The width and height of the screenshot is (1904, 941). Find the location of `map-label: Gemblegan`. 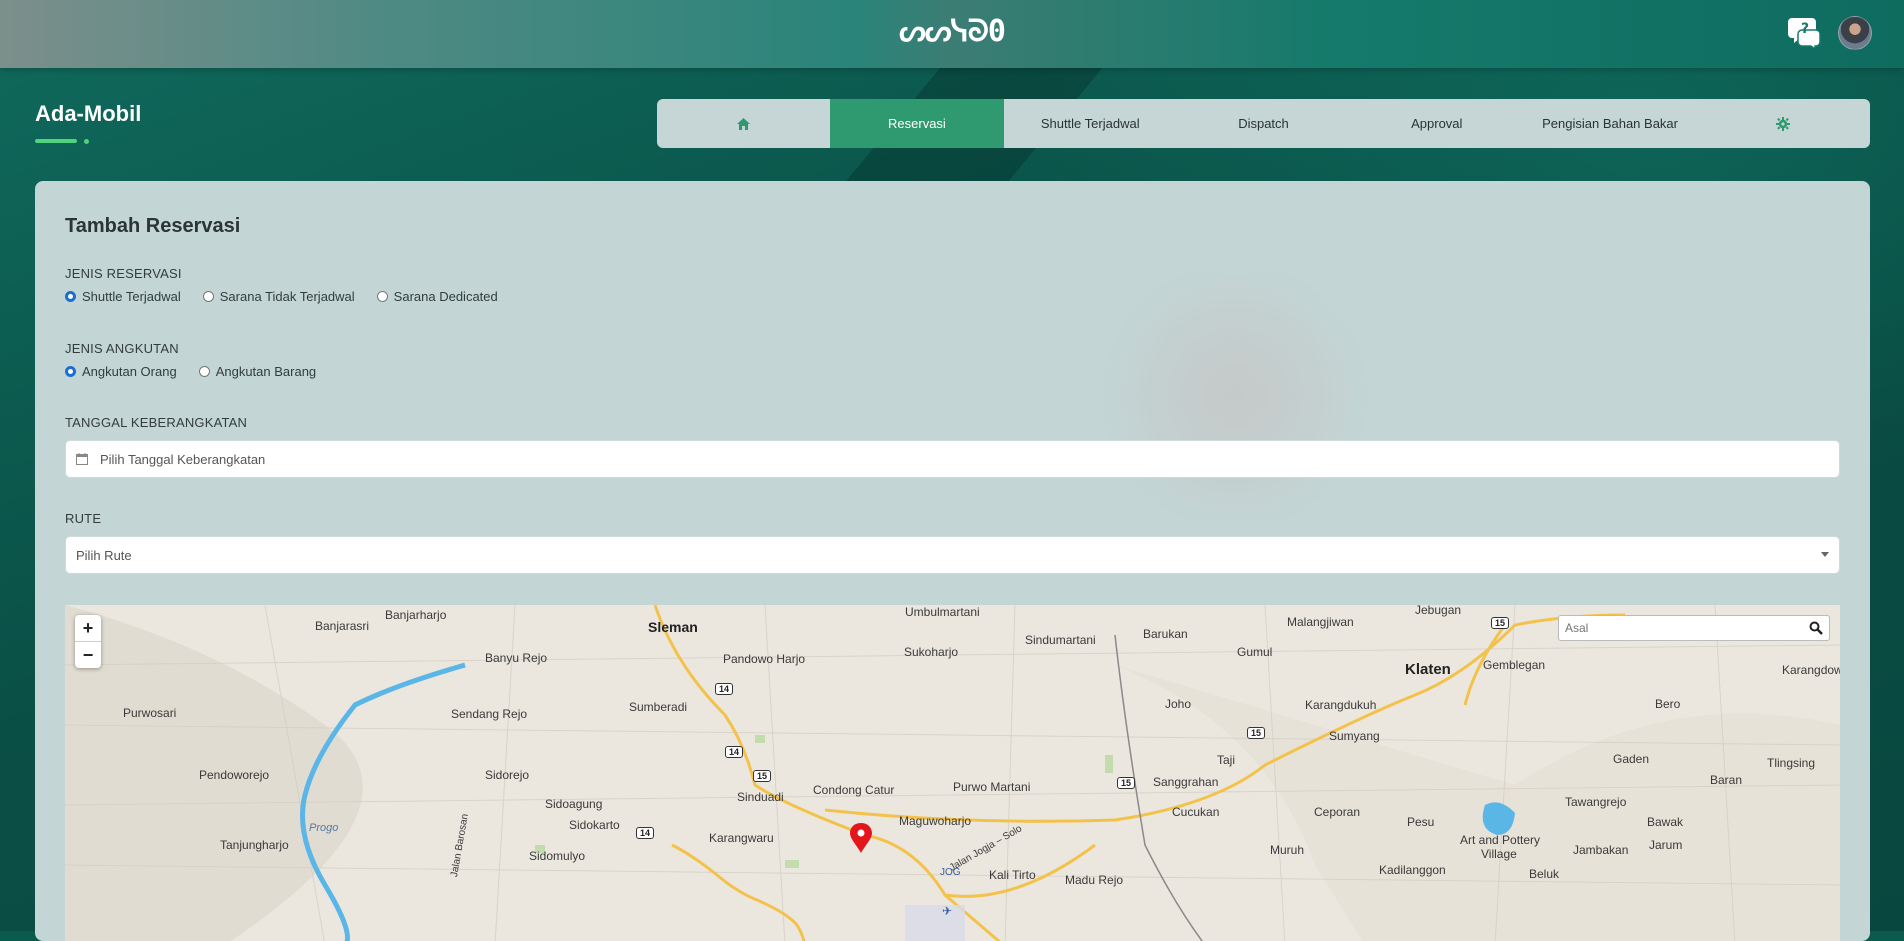

map-label: Gemblegan is located at coordinates (1514, 665).